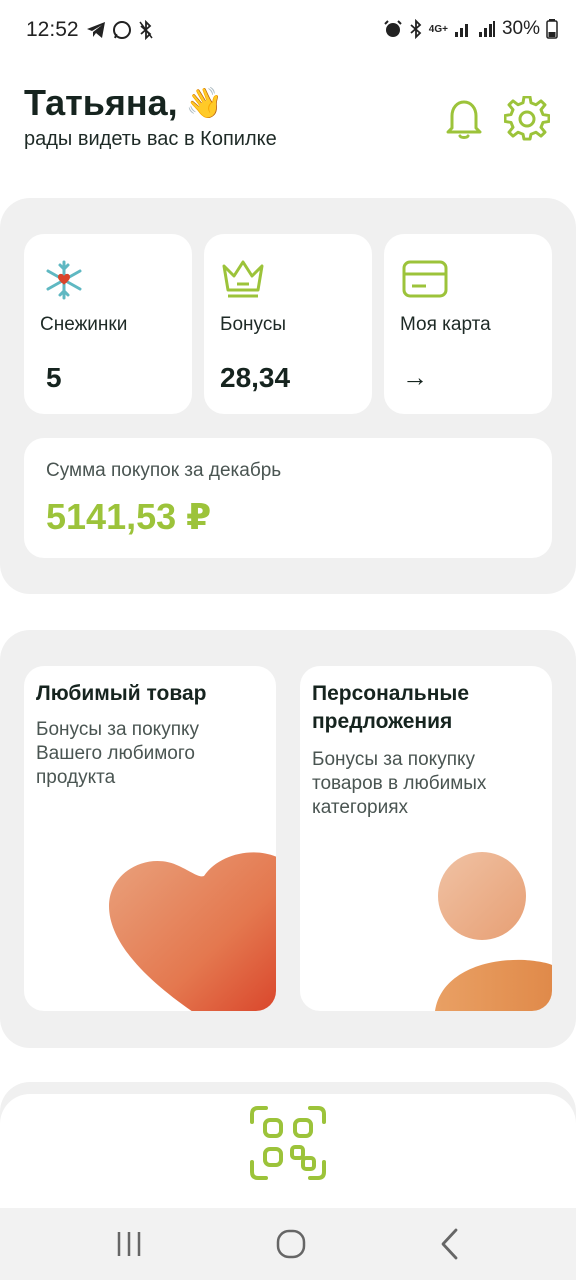  I want to click on settings-button, so click(527, 118).